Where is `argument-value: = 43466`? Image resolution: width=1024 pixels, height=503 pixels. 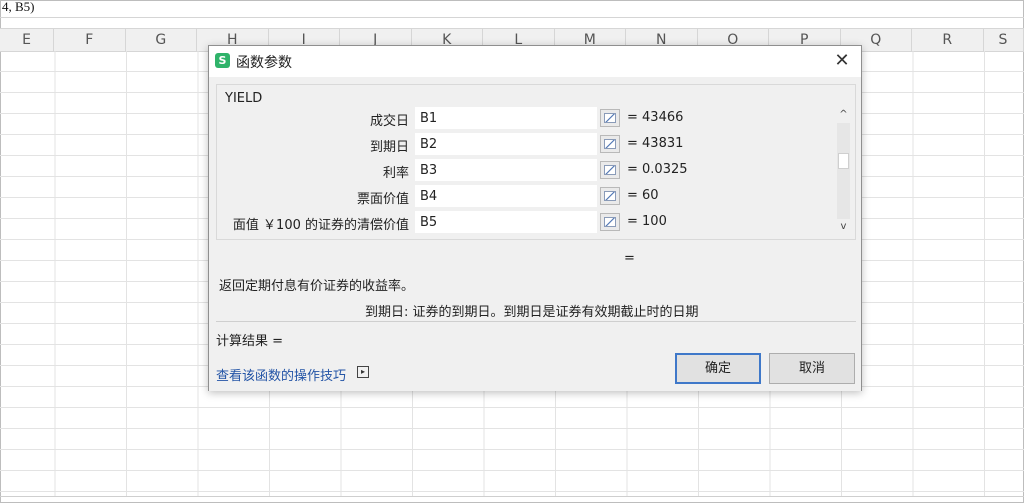
argument-value: = 43466 is located at coordinates (655, 117).